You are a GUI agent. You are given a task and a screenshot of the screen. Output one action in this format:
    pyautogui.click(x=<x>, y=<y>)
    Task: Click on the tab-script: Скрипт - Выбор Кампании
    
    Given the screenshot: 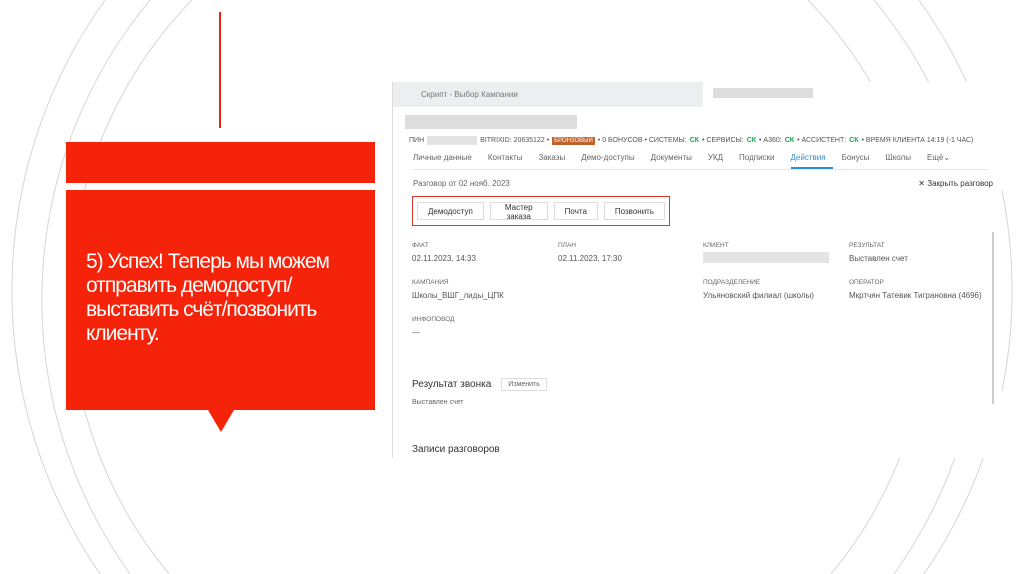 What is the action you would take?
    pyautogui.click(x=548, y=94)
    